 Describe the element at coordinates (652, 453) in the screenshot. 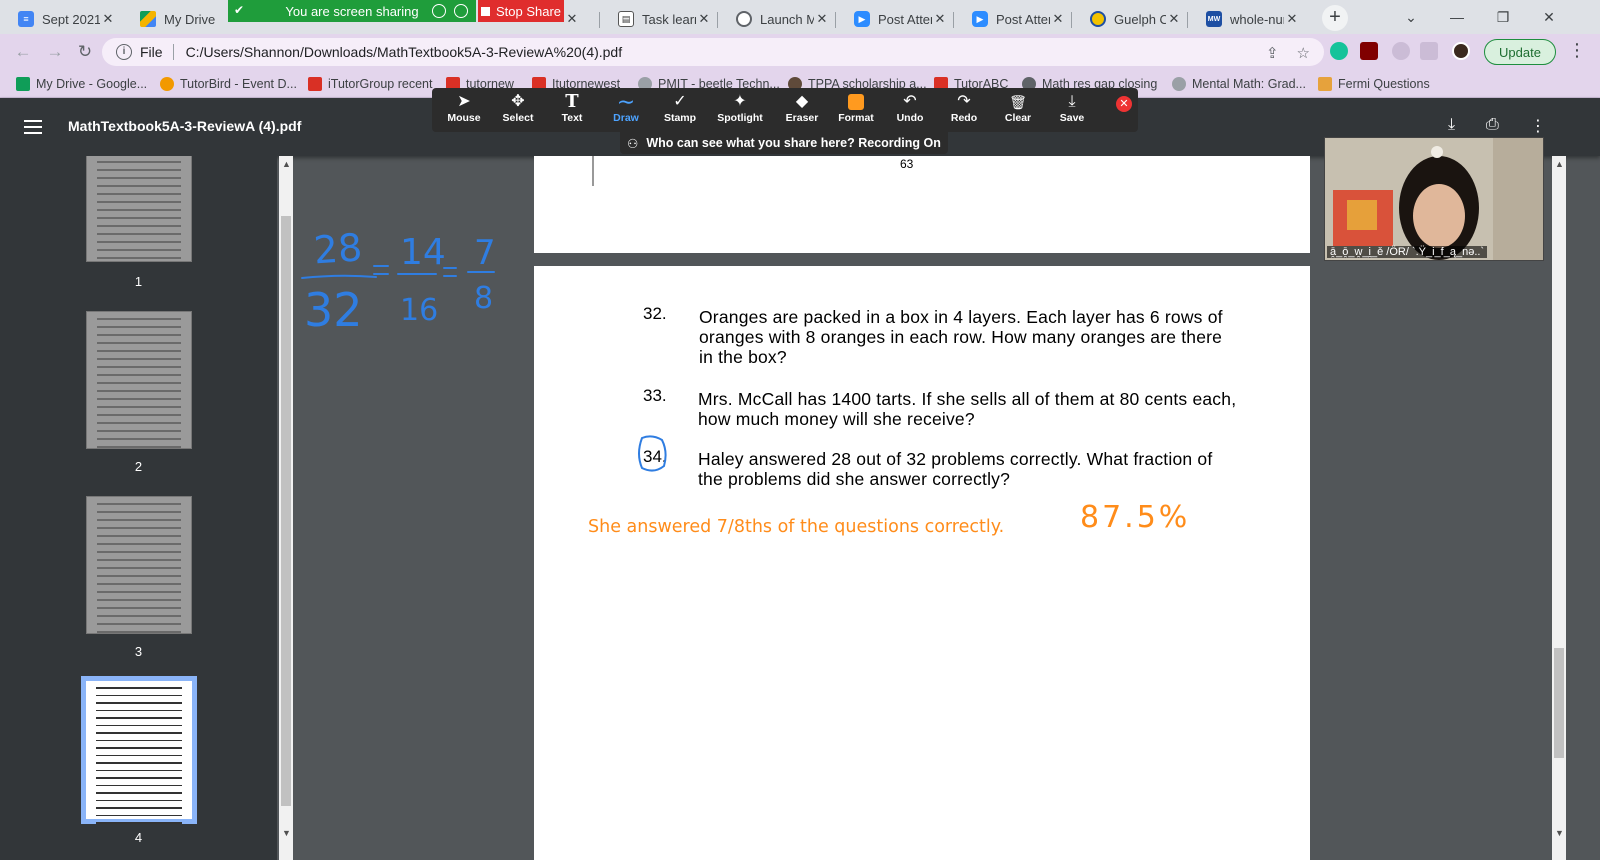

I see `circled-question-annotation` at that location.